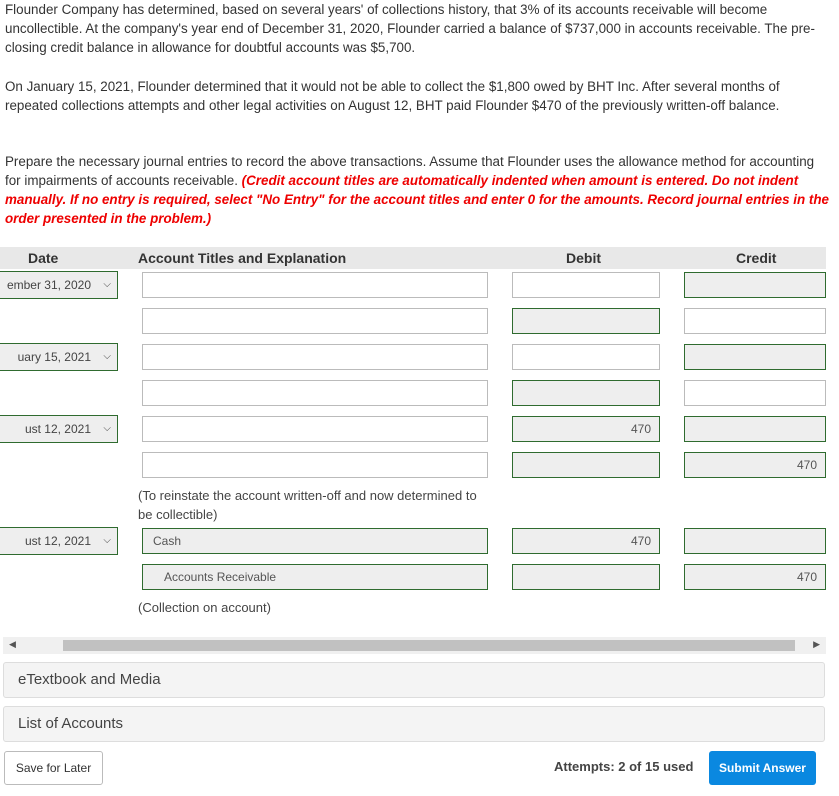 The image size is (839, 796). I want to click on horizontal-scrollbar: ◀ ▶, so click(414, 645).